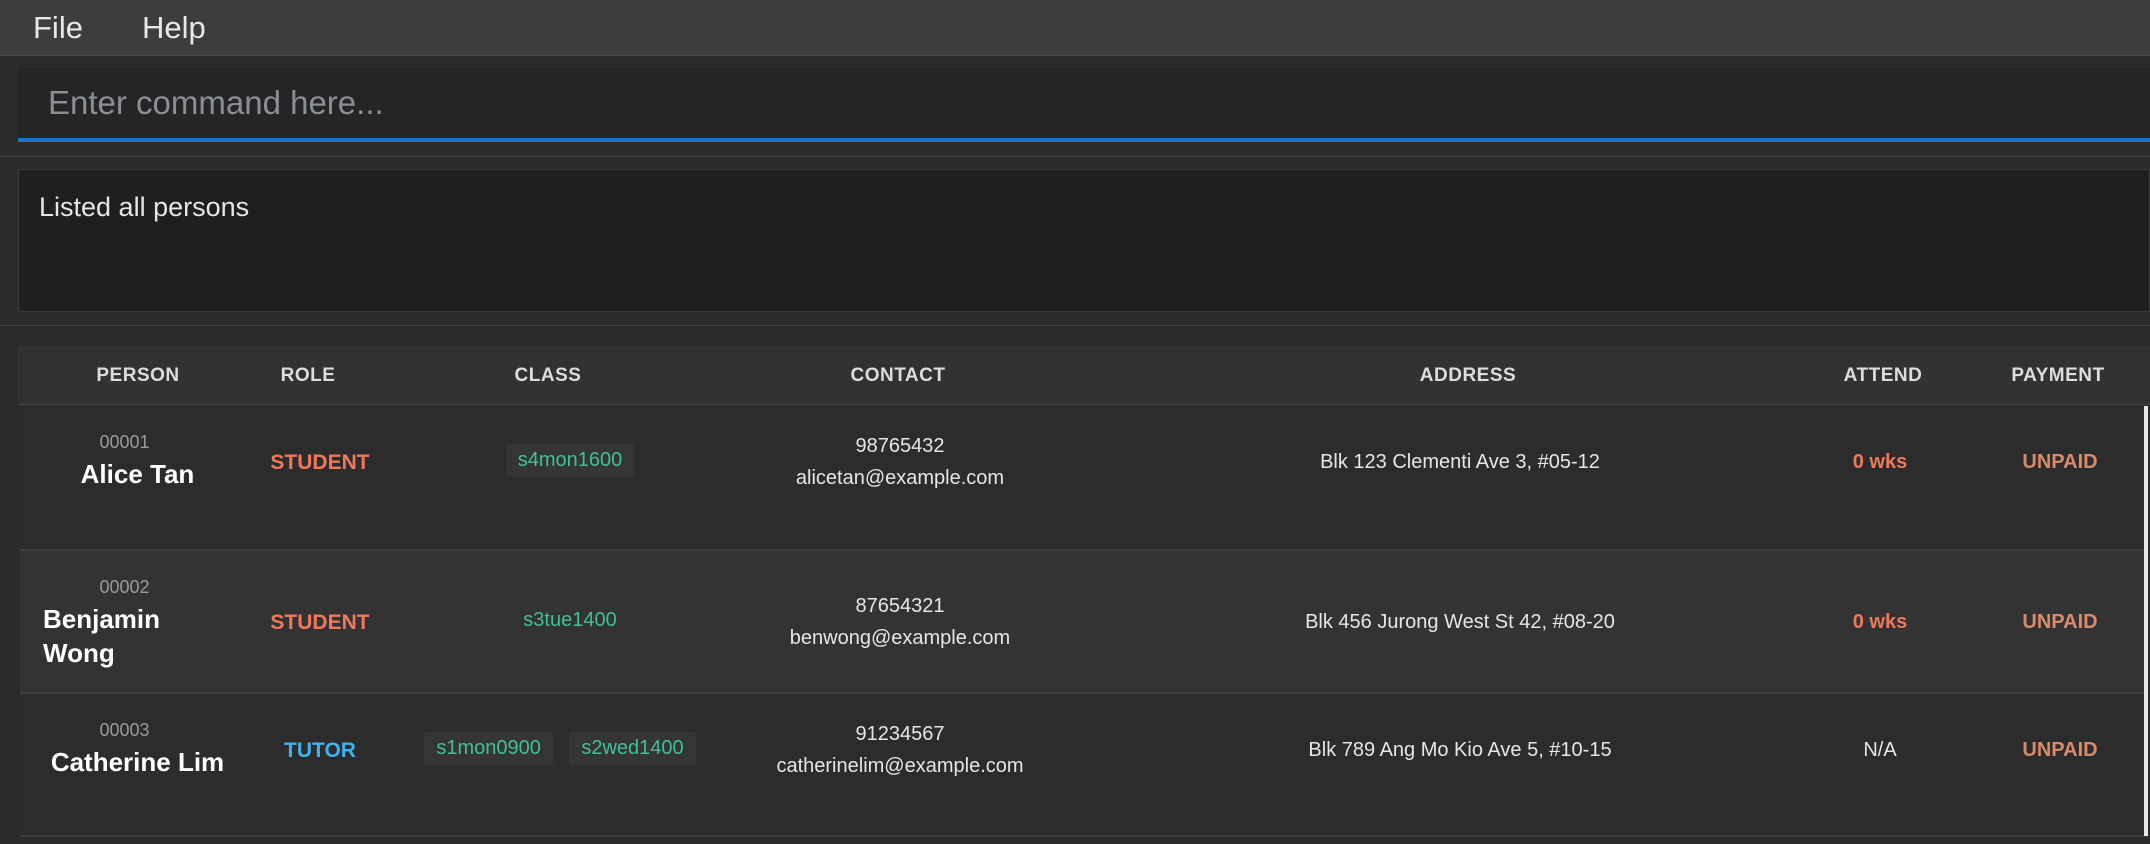 The width and height of the screenshot is (2150, 844). What do you see at coordinates (632, 748) in the screenshot?
I see `class-chip: s2wed1400` at bounding box center [632, 748].